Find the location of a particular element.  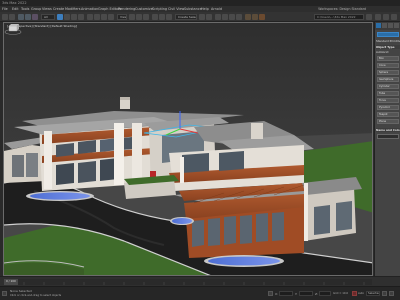

z-coordinate-field is located at coordinates (325, 293).